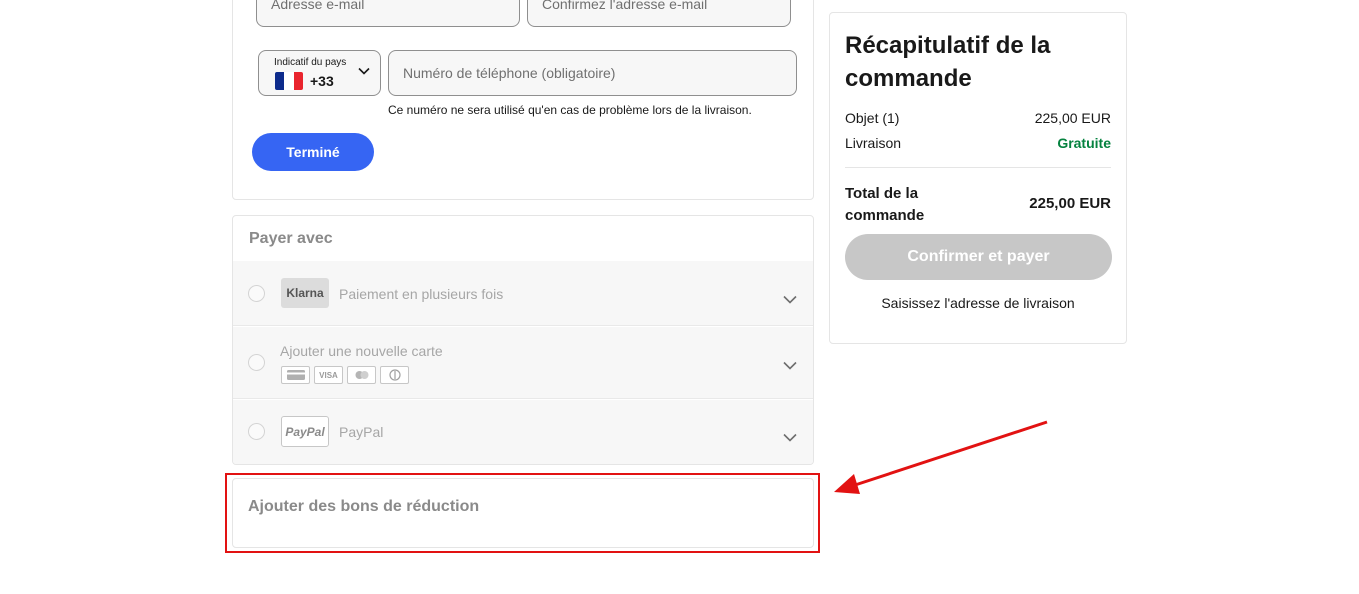 Image resolution: width=1359 pixels, height=594 pixels. Describe the element at coordinates (388, 13) in the screenshot. I see `email-field: Adresse e-mail` at that location.